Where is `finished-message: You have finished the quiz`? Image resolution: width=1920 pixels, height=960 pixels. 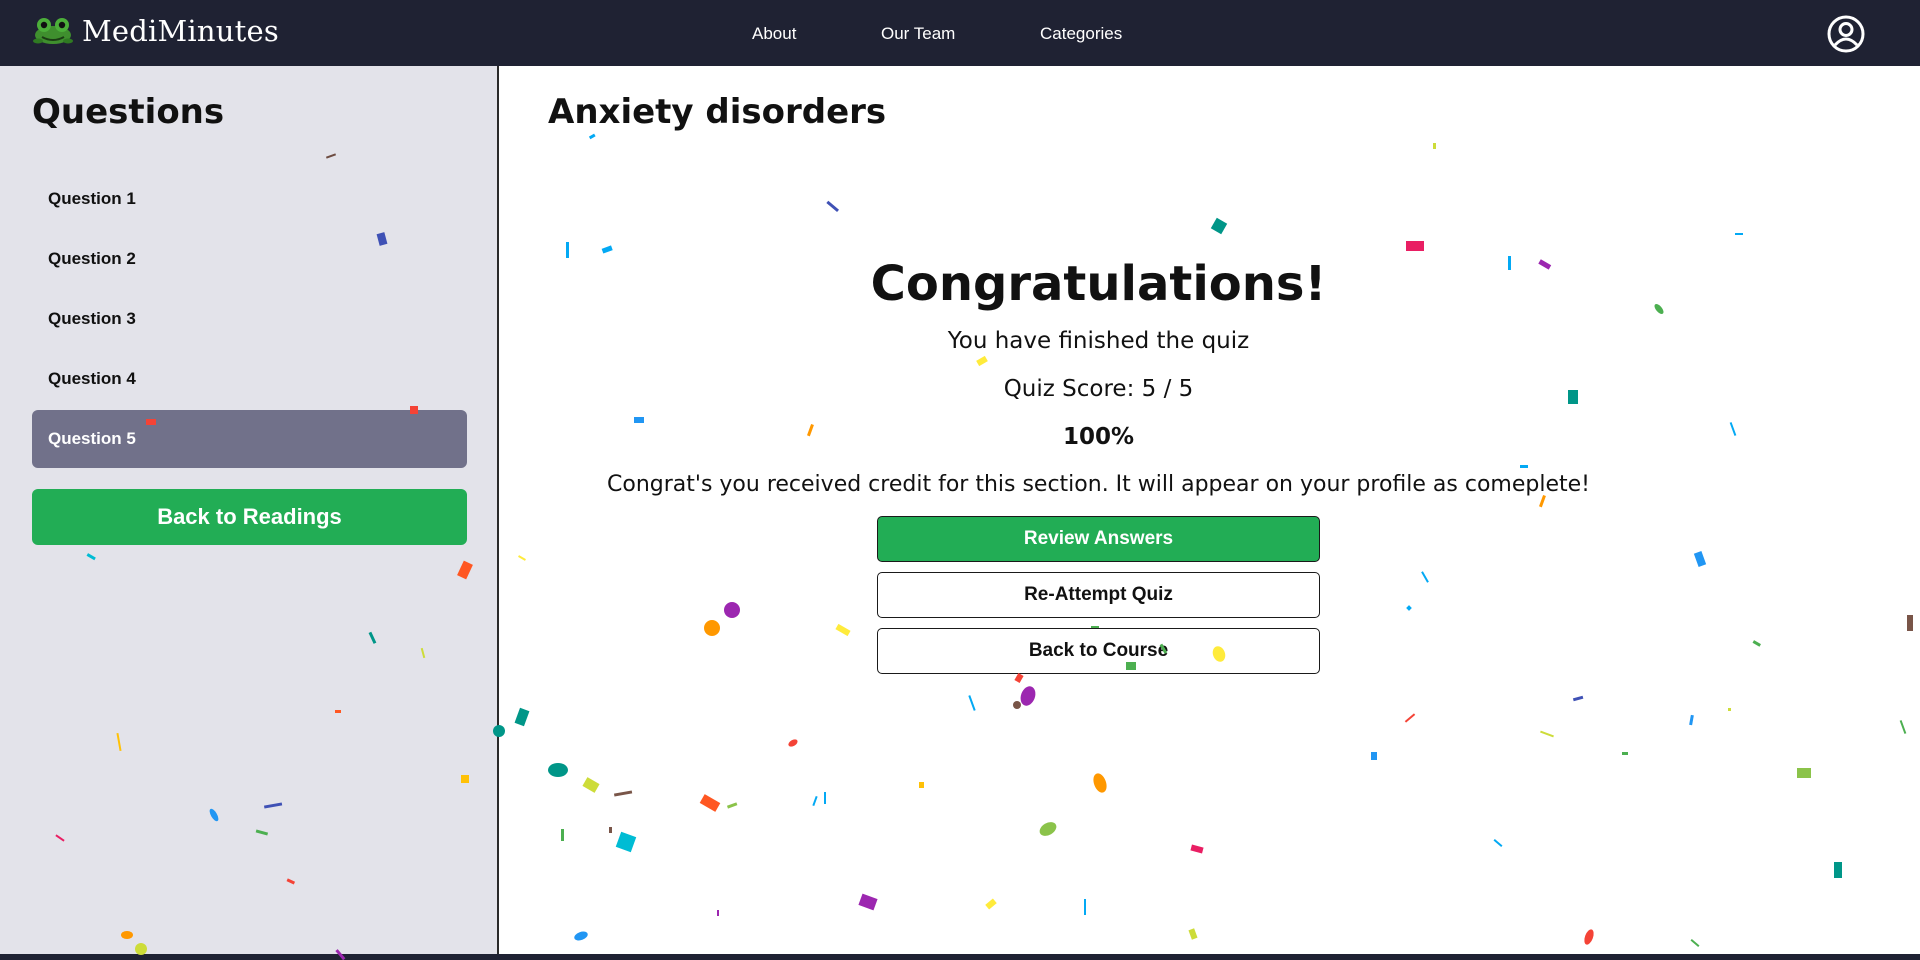
finished-message: You have finished the quiz is located at coordinates (1098, 341).